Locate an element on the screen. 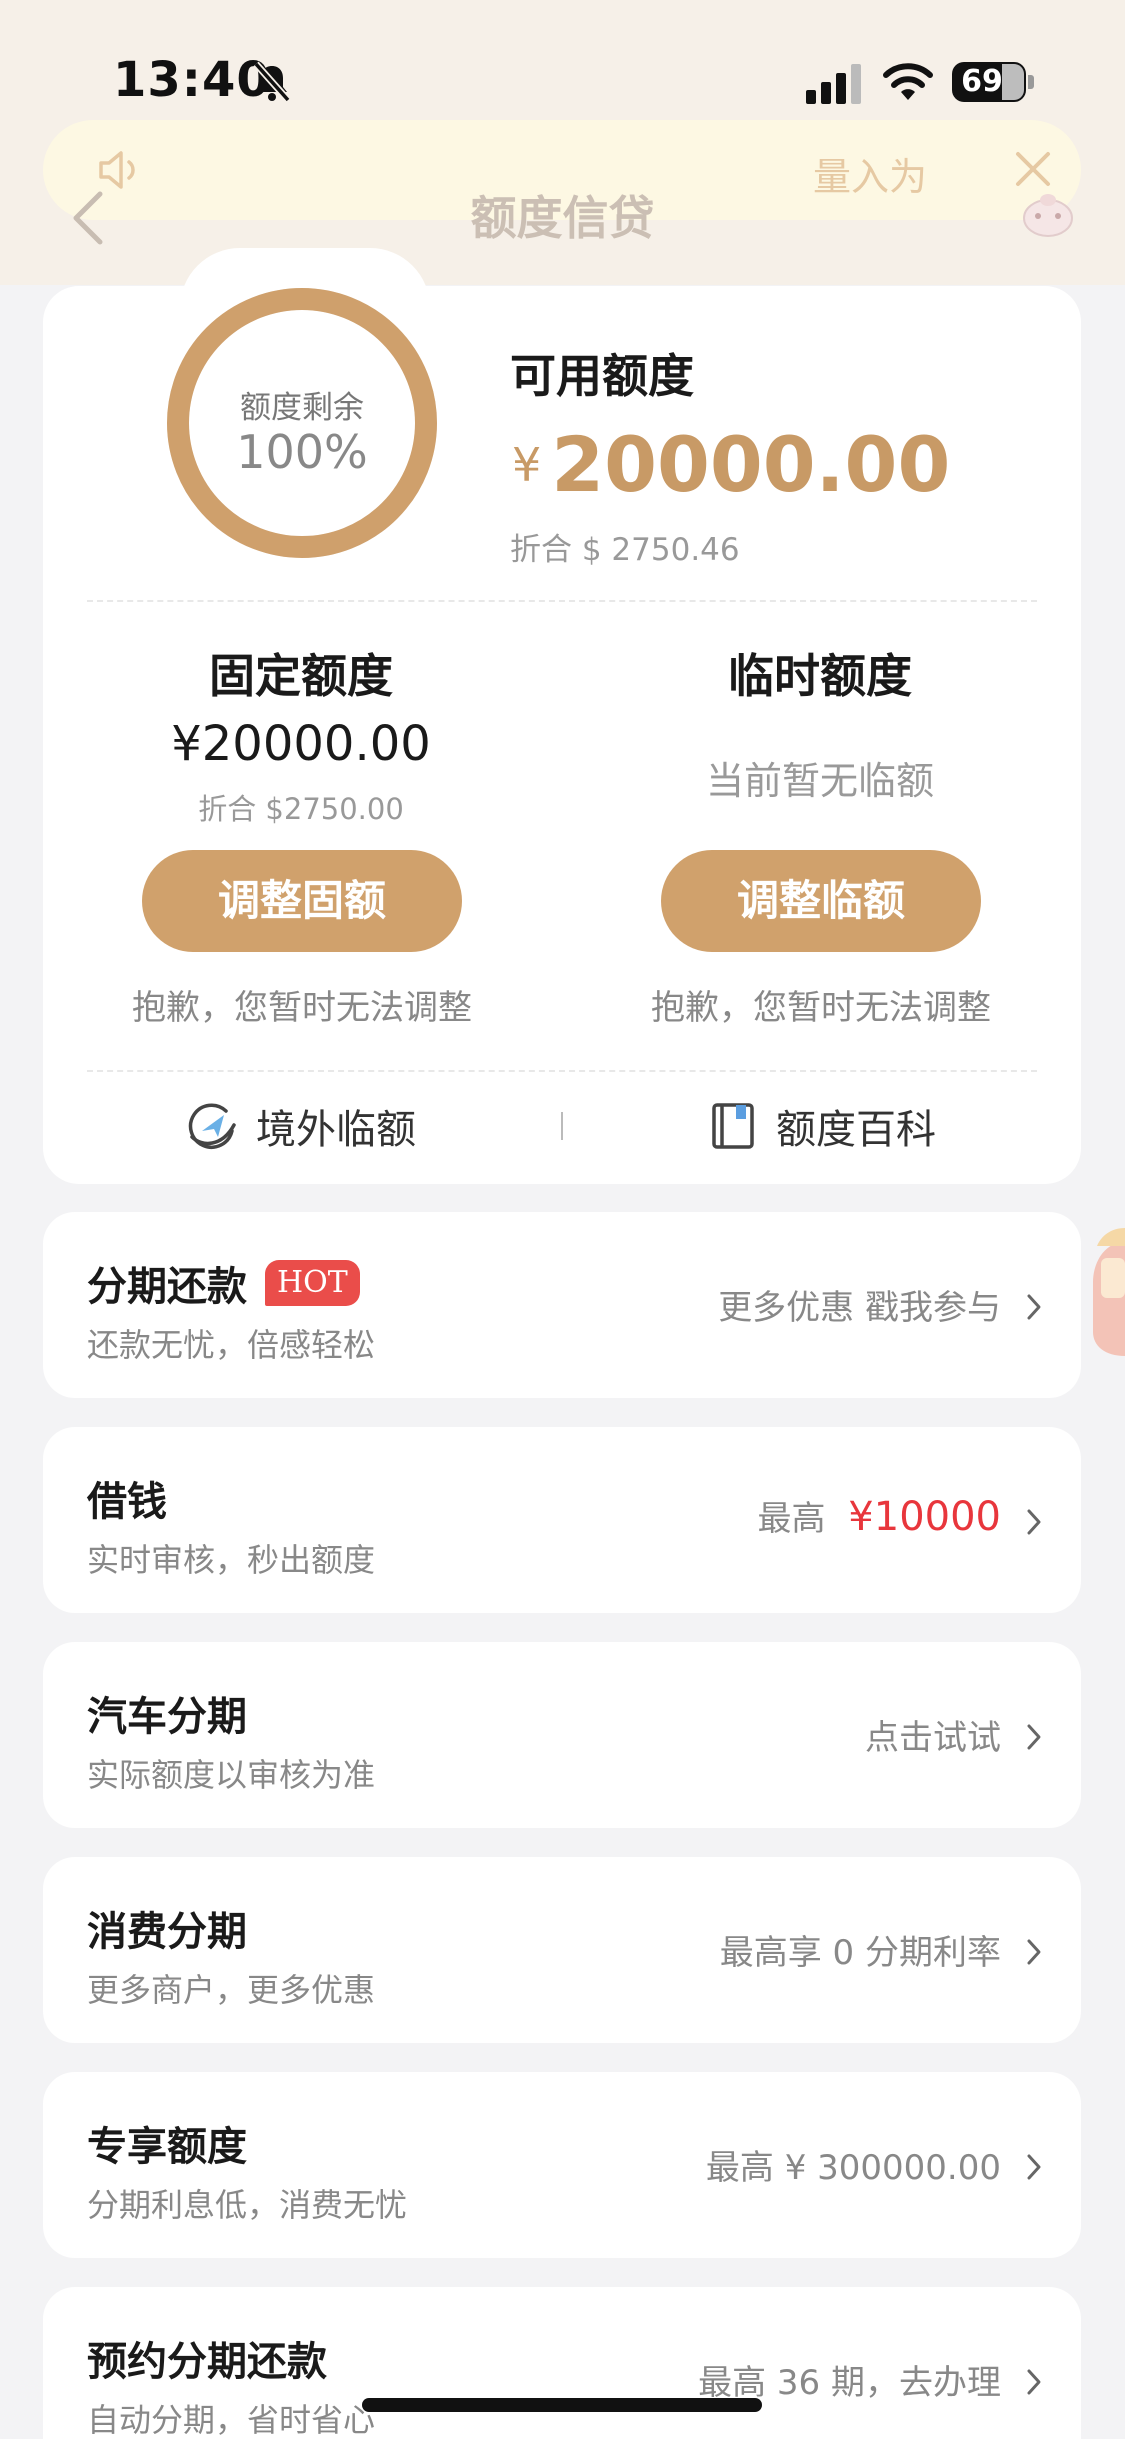 This screenshot has width=1125, height=2439. wifi-icon is located at coordinates (908, 81).